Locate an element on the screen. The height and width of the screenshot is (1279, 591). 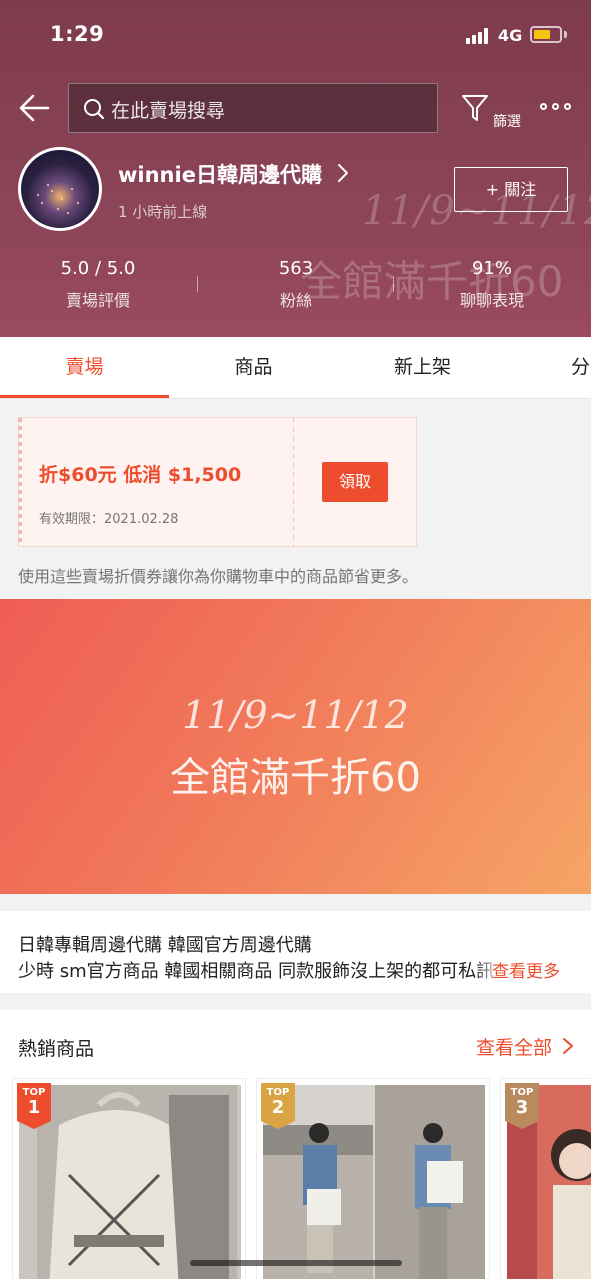
banner-date: 11/9~11/12 is located at coordinates (295, 715).